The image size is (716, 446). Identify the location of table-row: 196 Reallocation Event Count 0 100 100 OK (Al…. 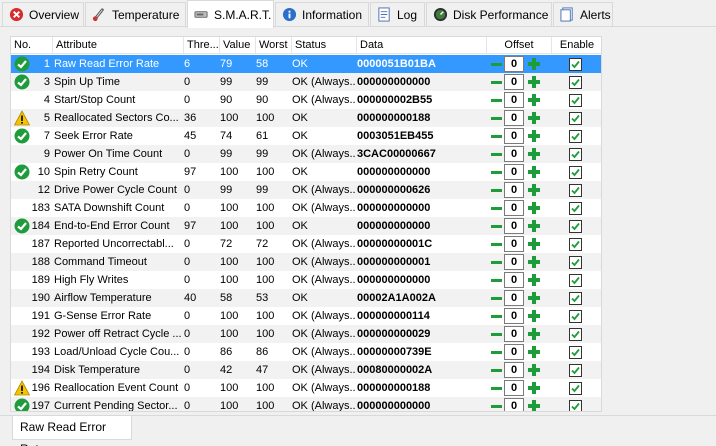
(306, 388).